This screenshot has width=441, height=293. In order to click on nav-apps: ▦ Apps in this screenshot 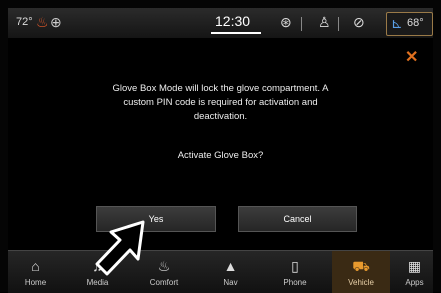, I will do `click(414, 272)`.